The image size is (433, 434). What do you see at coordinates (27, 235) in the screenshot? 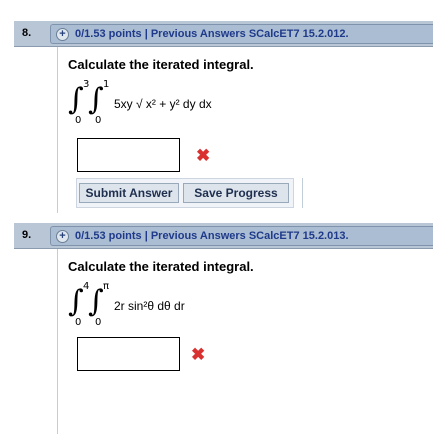
I see `question-number: 9.` at bounding box center [27, 235].